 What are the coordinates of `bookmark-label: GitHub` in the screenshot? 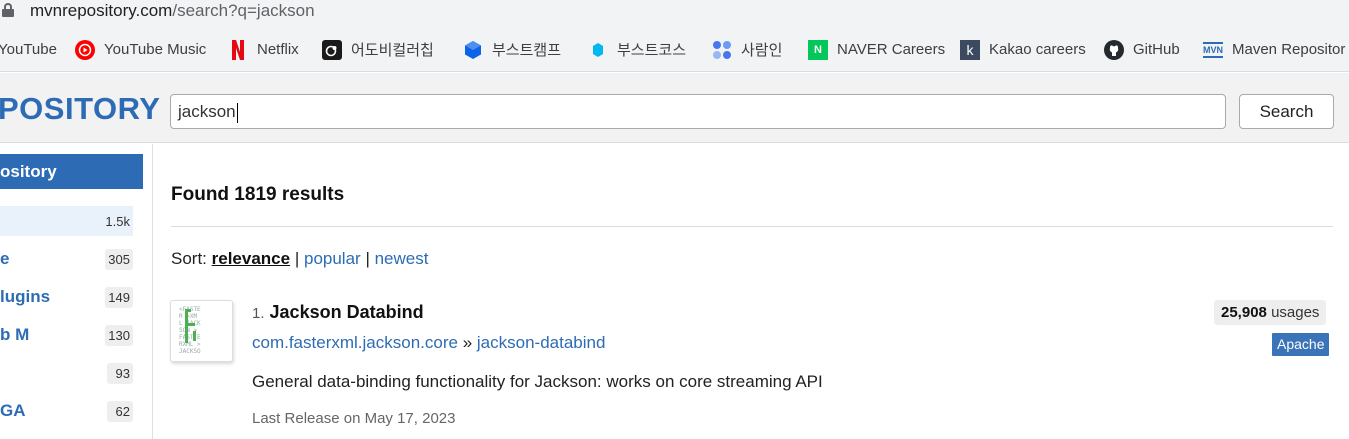 It's located at (1156, 49).